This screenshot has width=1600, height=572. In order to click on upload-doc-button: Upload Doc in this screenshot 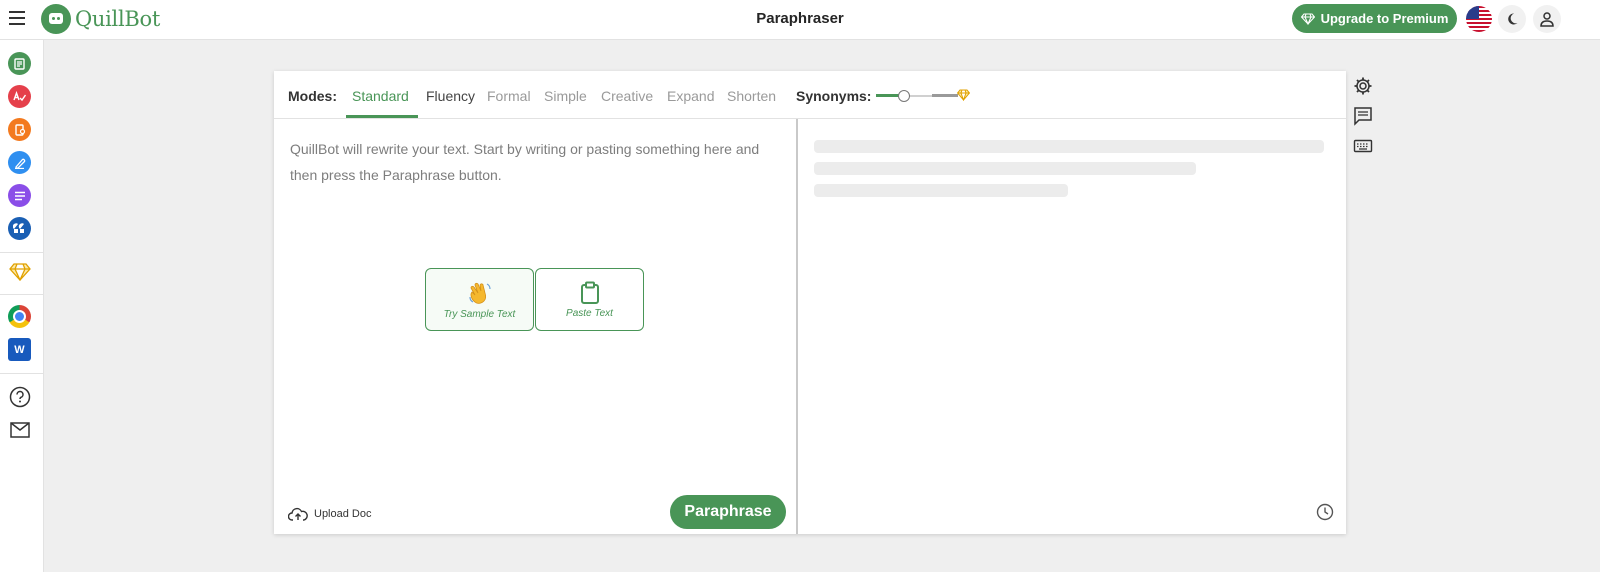, I will do `click(329, 514)`.